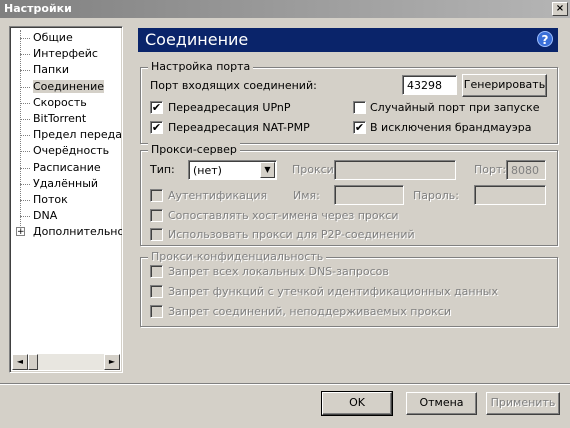 Image resolution: width=570 pixels, height=428 pixels. I want to click on sidebar-item: Поток, so click(69, 200).